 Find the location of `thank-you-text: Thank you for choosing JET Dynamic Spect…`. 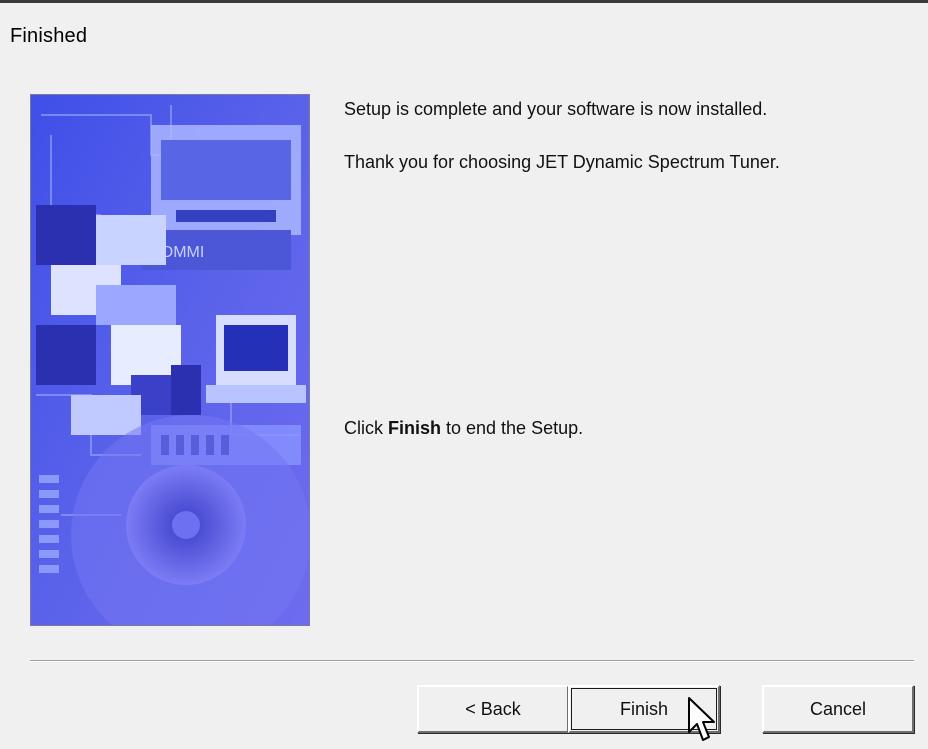

thank-you-text: Thank you for choosing JET Dynamic Spect… is located at coordinates (562, 162).